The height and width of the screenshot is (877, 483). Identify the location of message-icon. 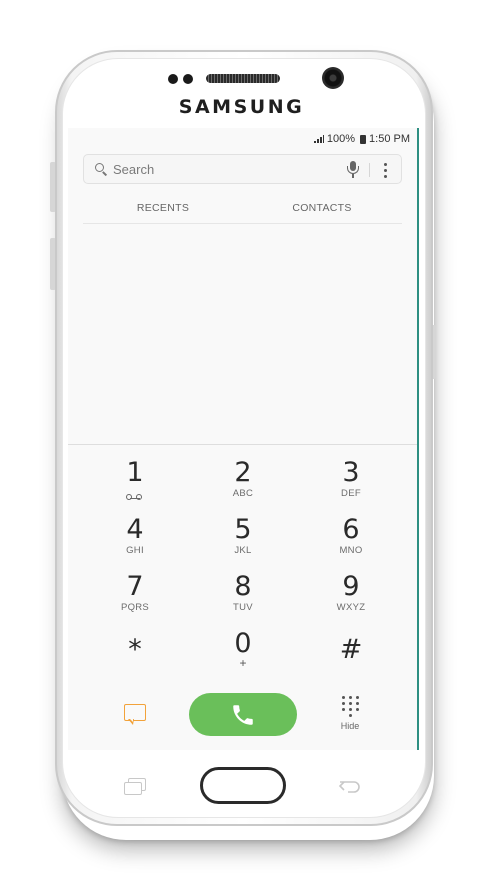
(136, 716).